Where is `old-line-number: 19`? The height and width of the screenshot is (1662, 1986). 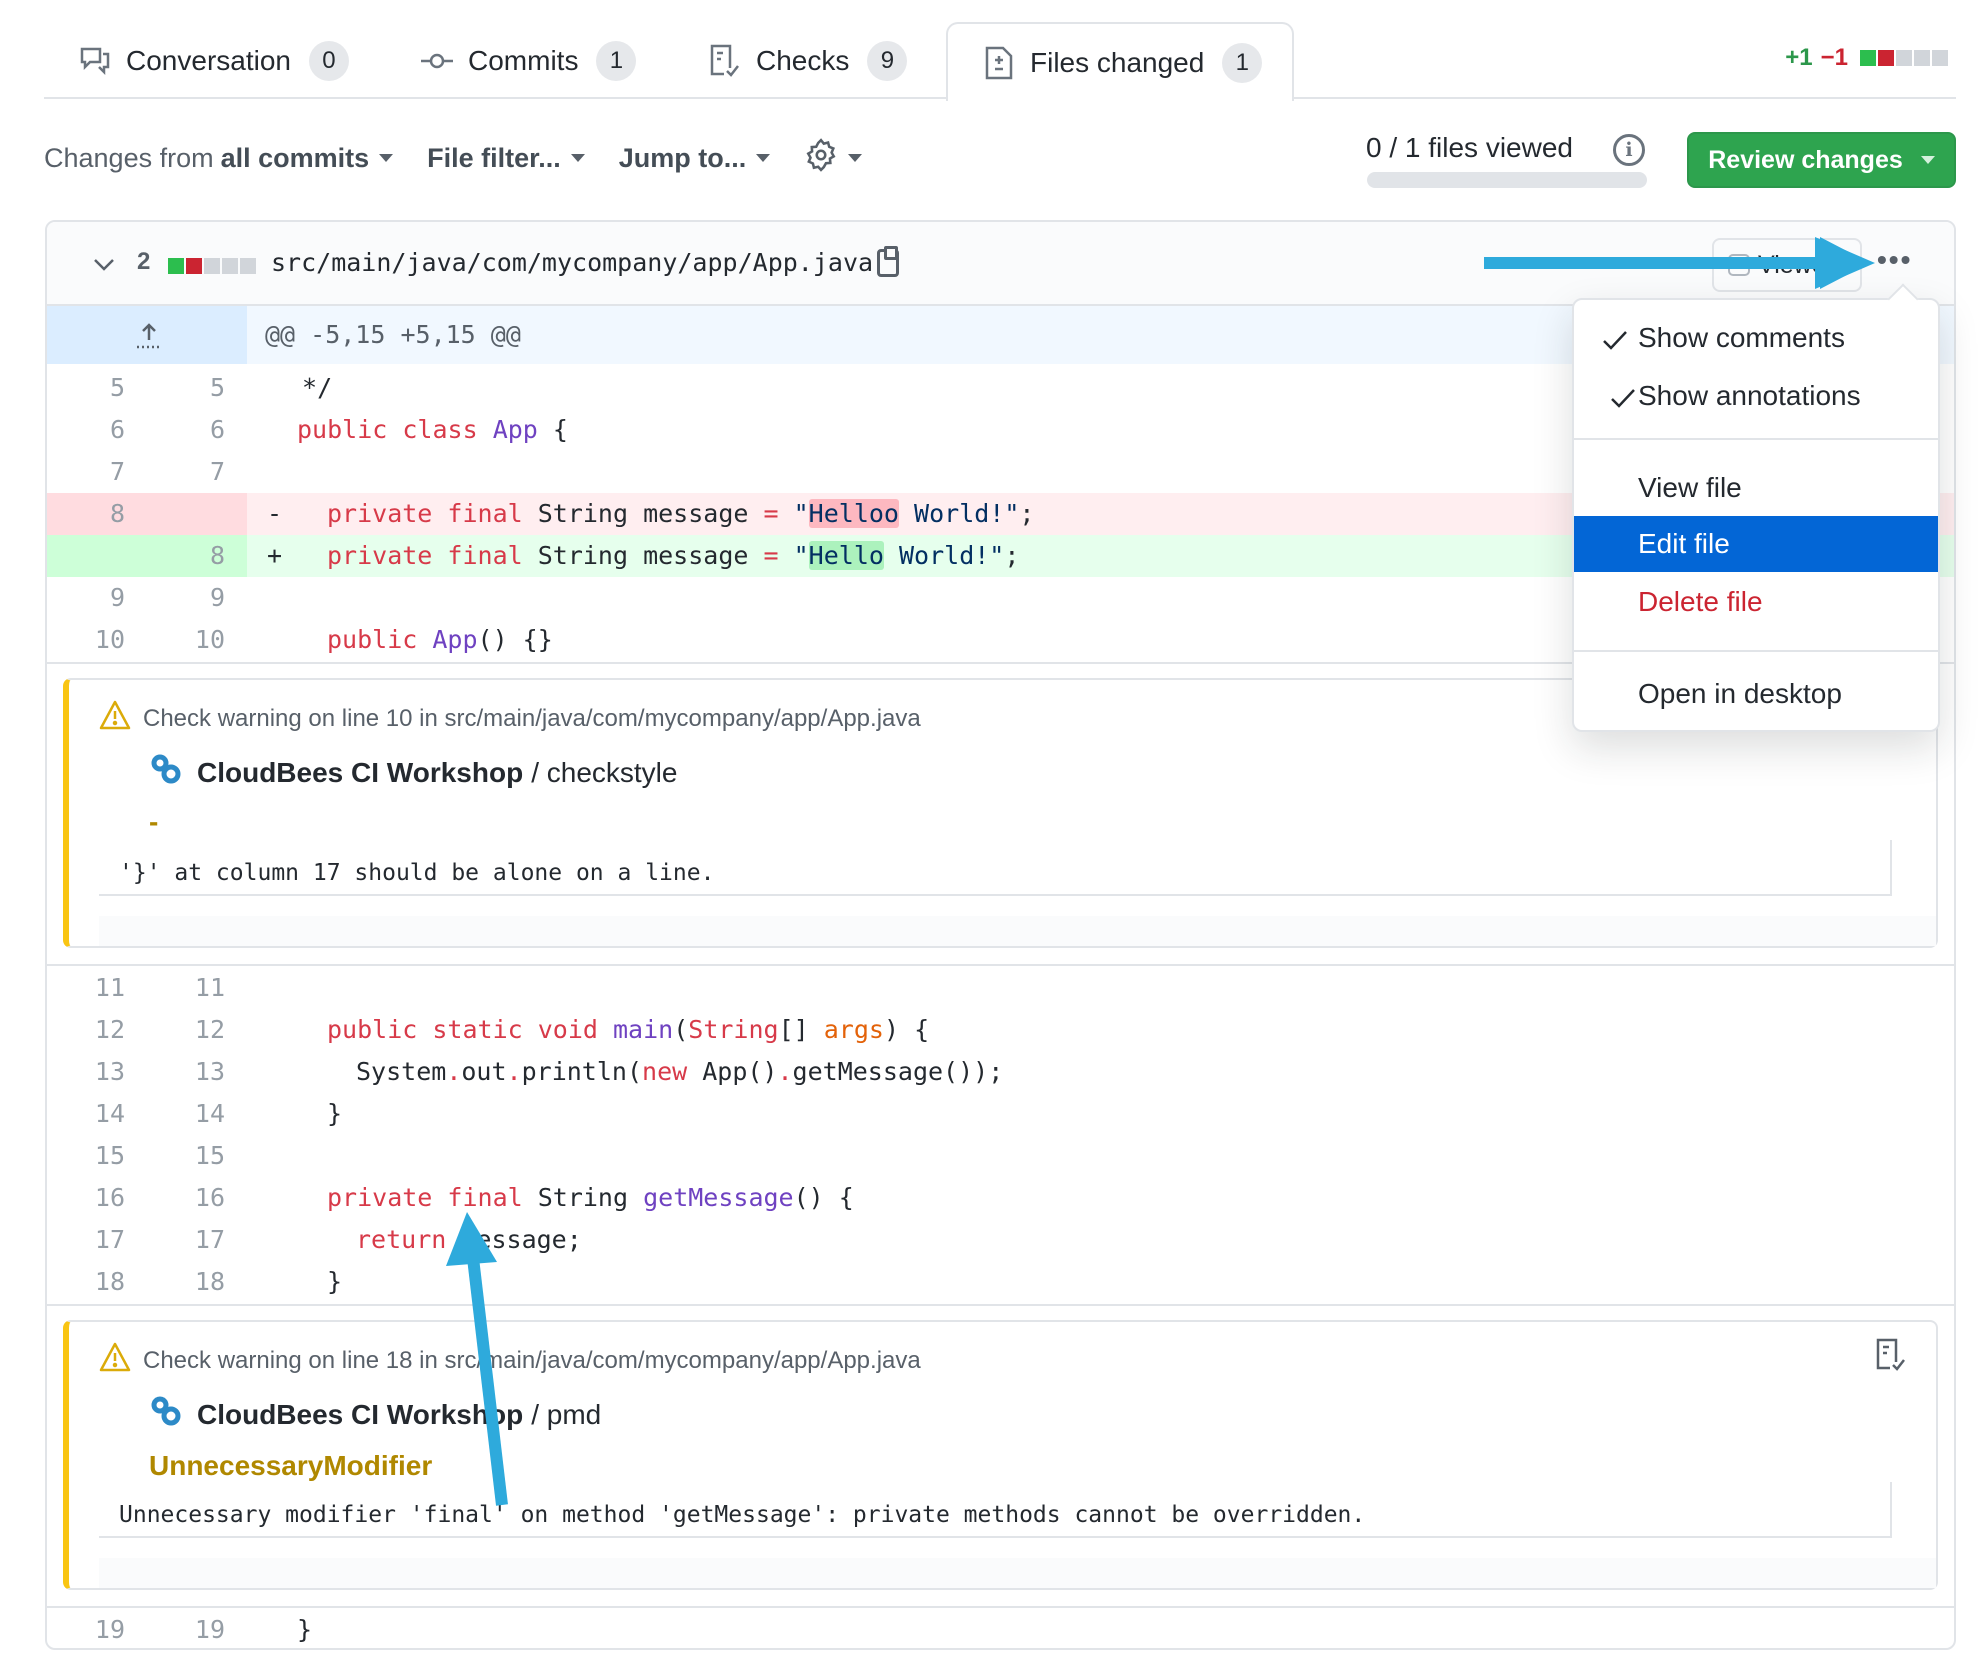
old-line-number: 19 is located at coordinates (86, 1628).